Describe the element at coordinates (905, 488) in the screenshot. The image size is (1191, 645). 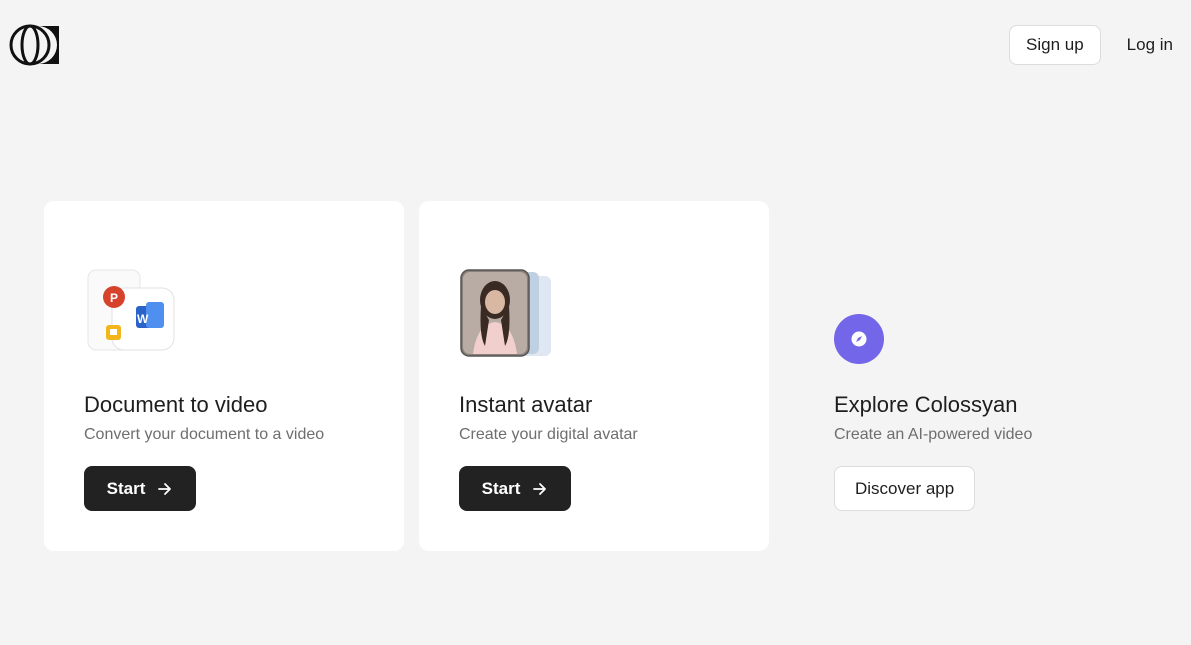
I see `discover-app-button: Discover app` at that location.